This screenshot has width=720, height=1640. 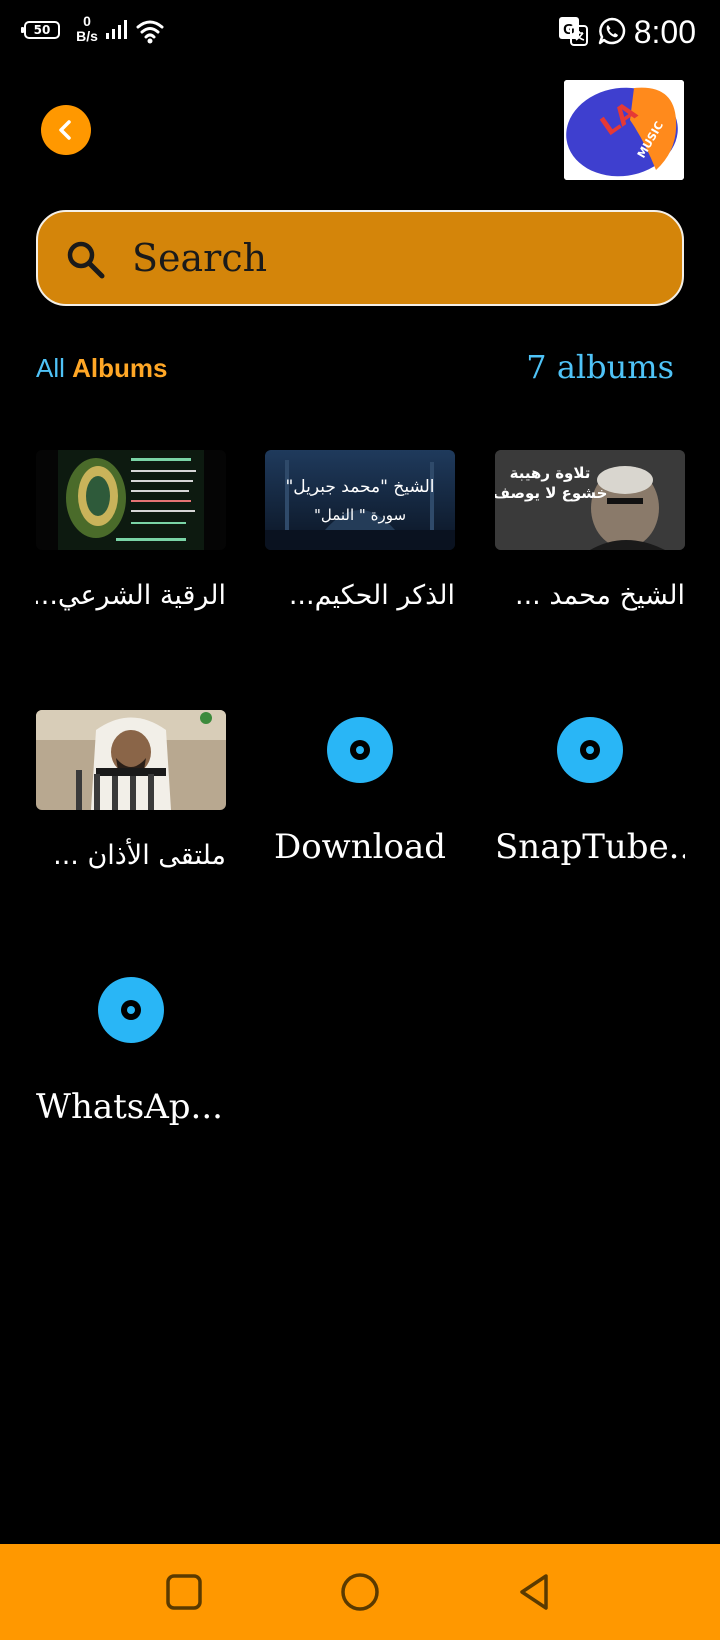 What do you see at coordinates (536, 1592) in the screenshot?
I see `back-nav-button` at bounding box center [536, 1592].